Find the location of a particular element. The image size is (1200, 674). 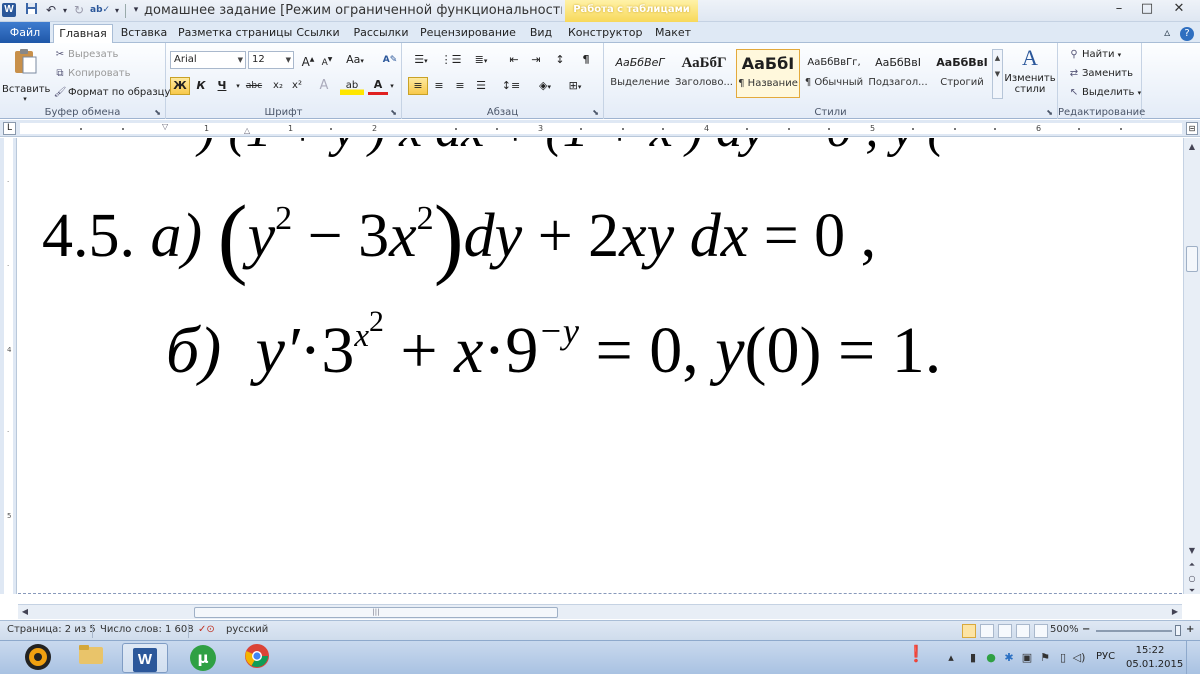

shading-icon: ◈▾ is located at coordinates (545, 86).